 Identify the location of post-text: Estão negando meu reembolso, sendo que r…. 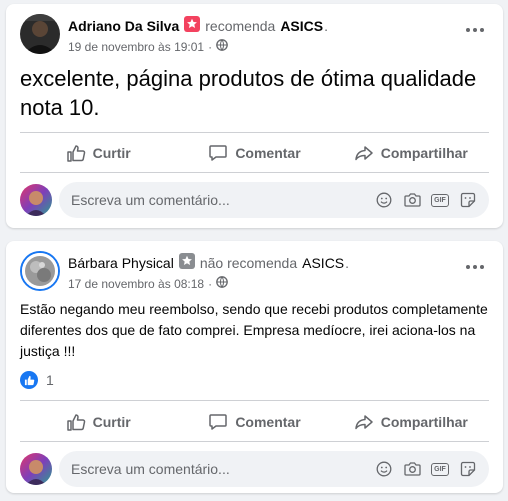
(254, 330).